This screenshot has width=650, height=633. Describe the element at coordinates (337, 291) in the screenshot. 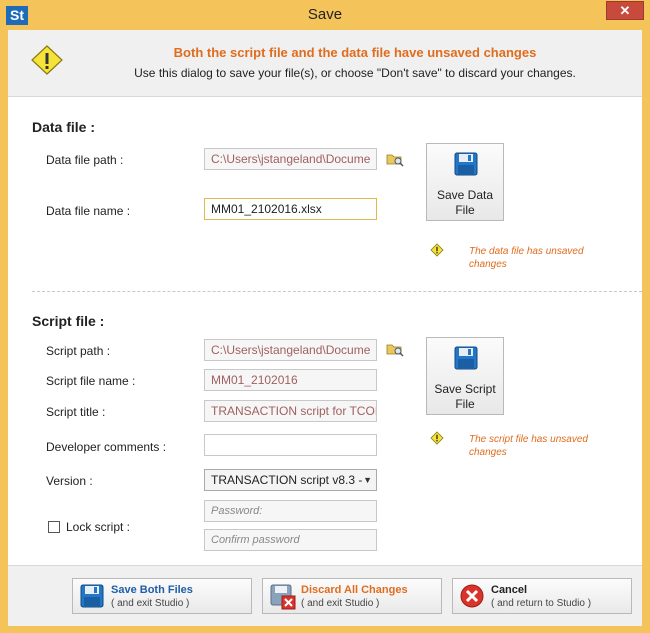

I see `section-divider` at that location.